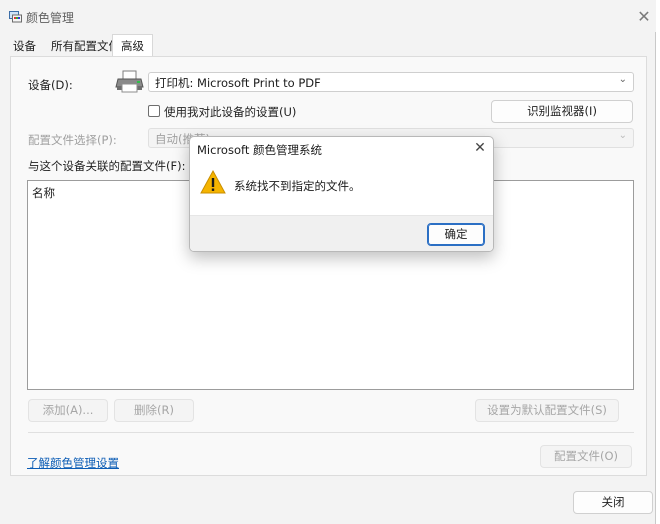 This screenshot has height=524, width=660. I want to click on associated-profiles-label: 与这个设备关联的配置文件(F):, so click(107, 166).